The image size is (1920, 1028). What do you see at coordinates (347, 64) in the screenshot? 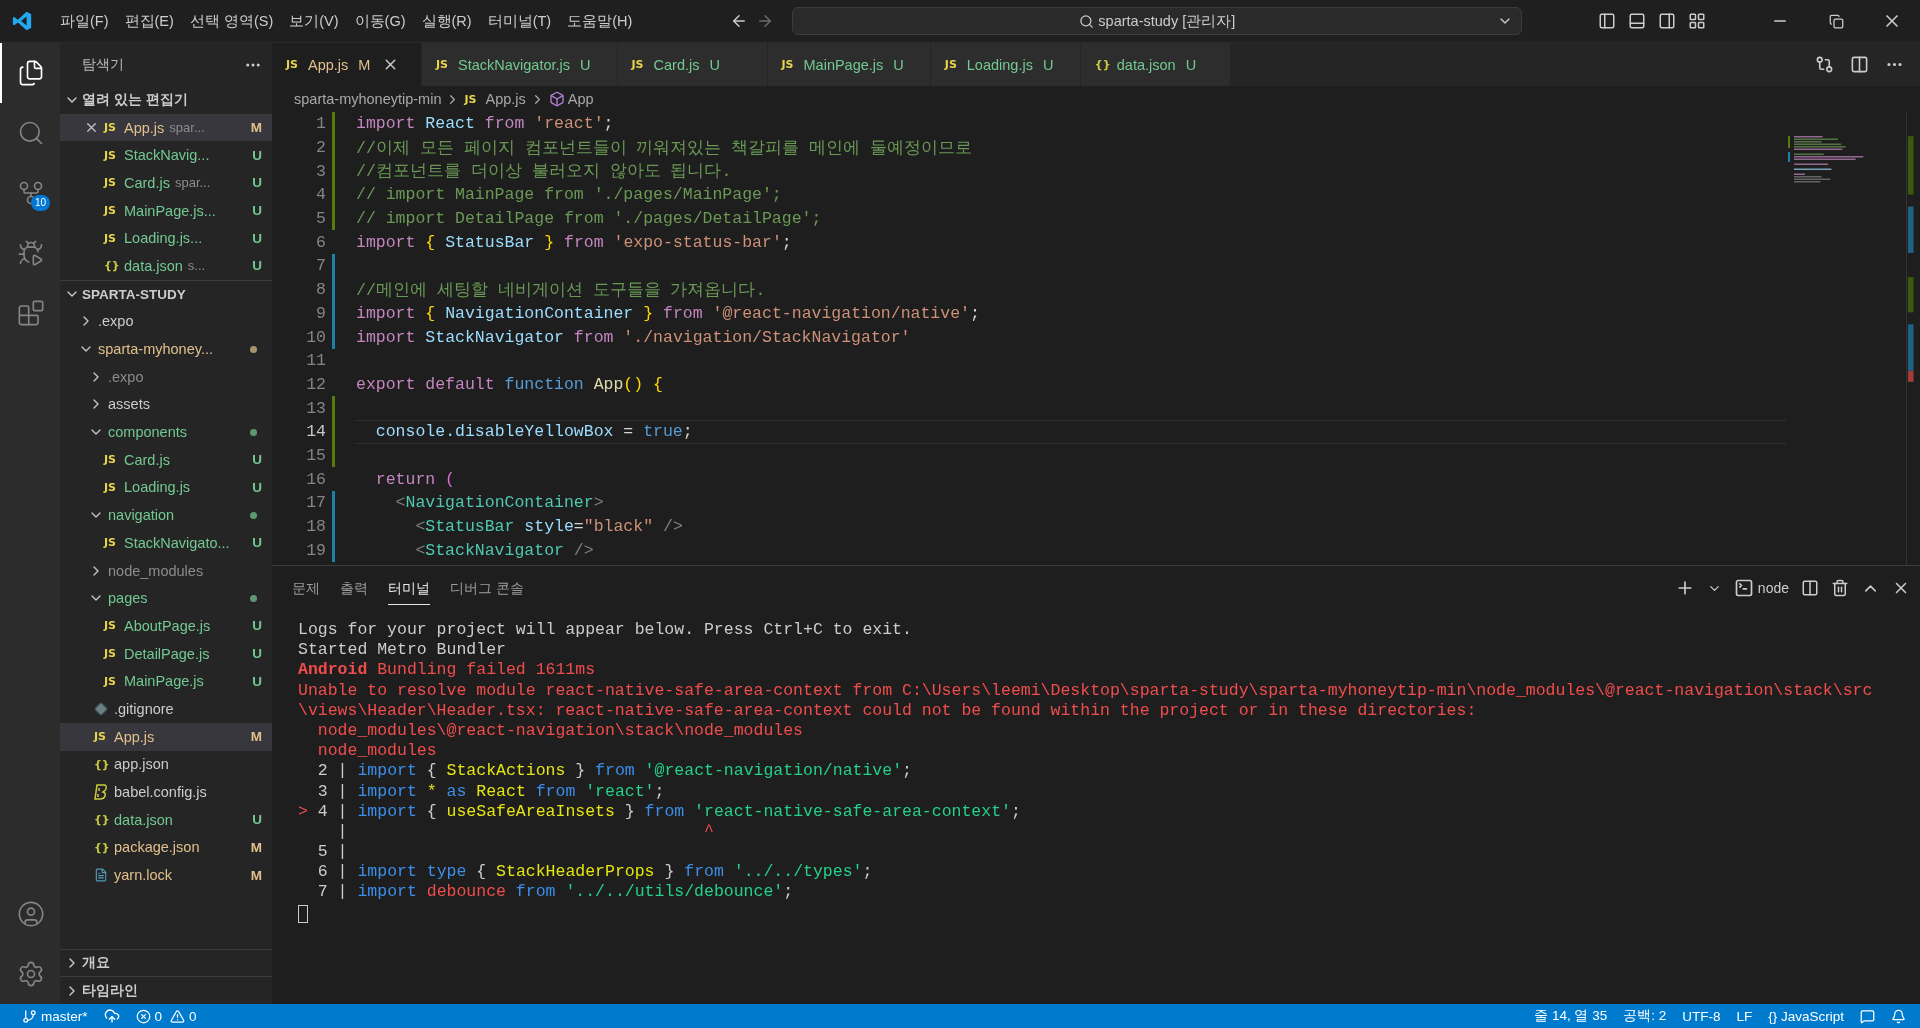
I see `editor-tab: JS App.js M` at bounding box center [347, 64].